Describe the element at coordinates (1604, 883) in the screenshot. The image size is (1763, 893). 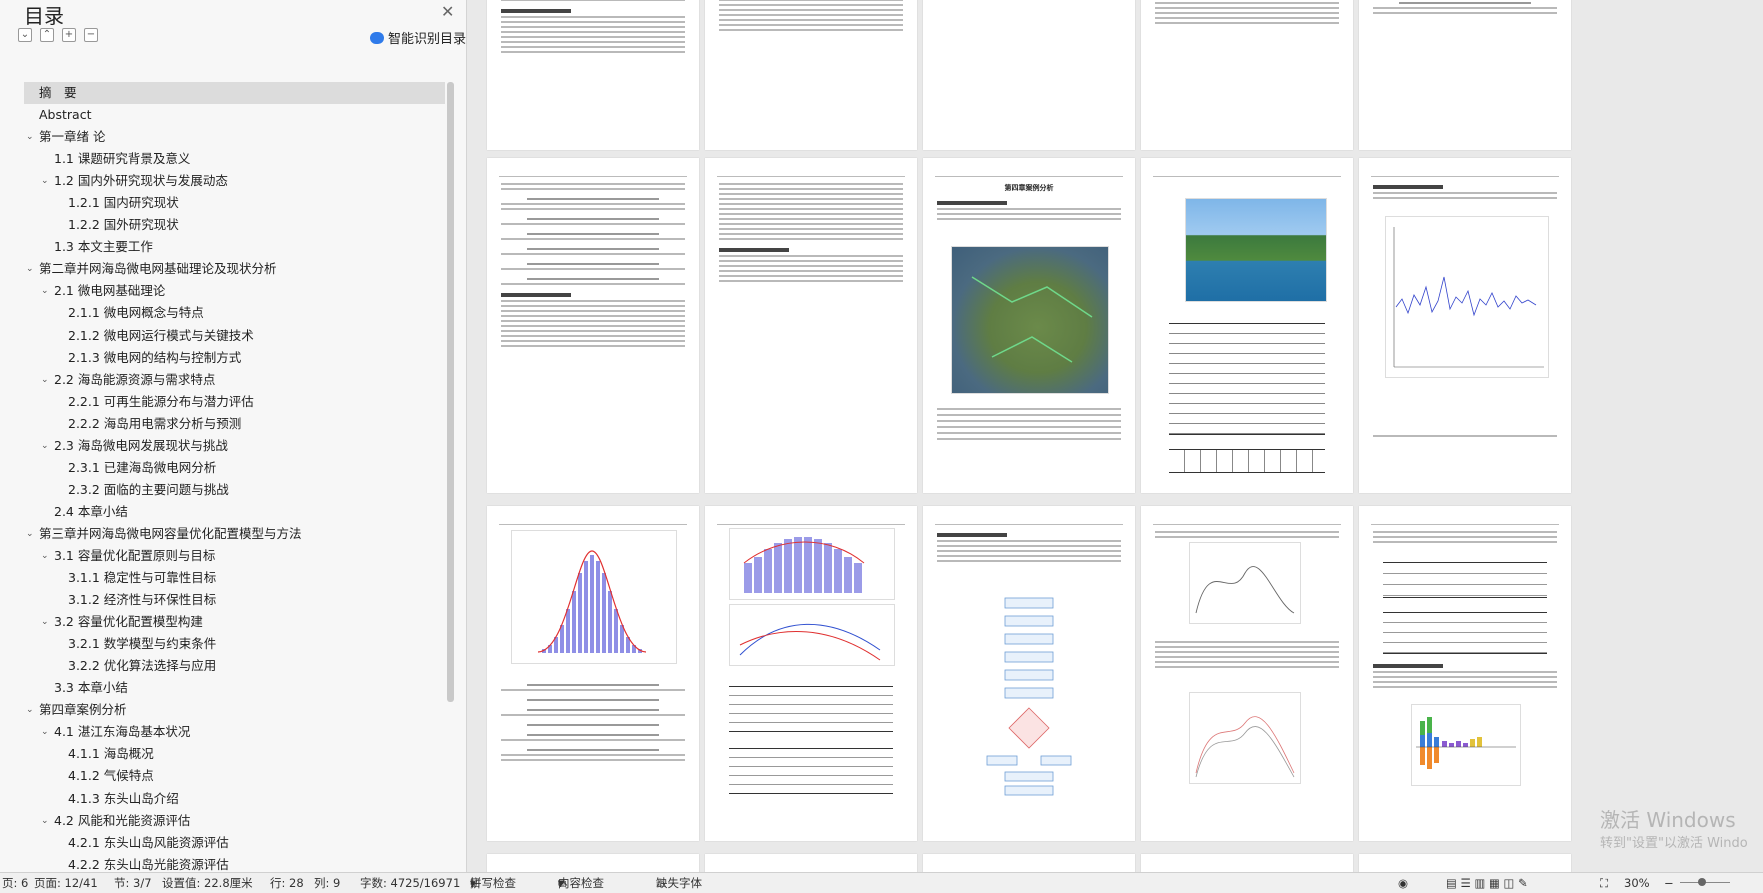
I see `fit-page-icon: ⛶` at that location.